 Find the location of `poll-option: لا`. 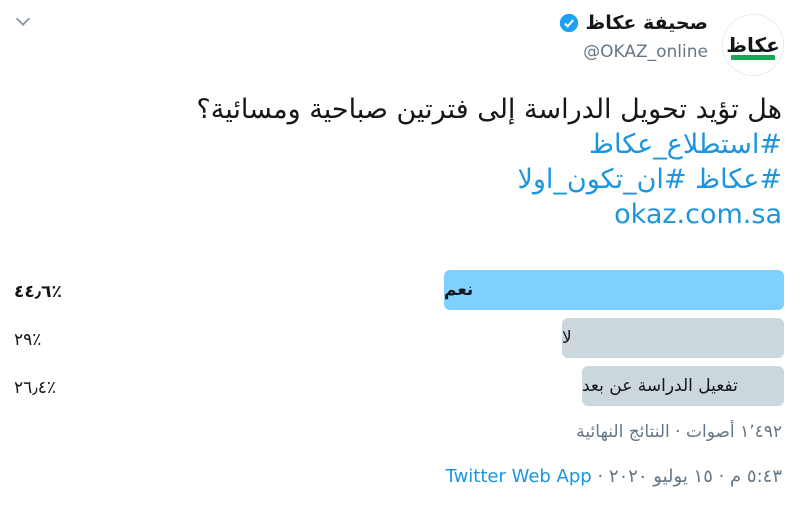

poll-option: لا is located at coordinates (673, 338).